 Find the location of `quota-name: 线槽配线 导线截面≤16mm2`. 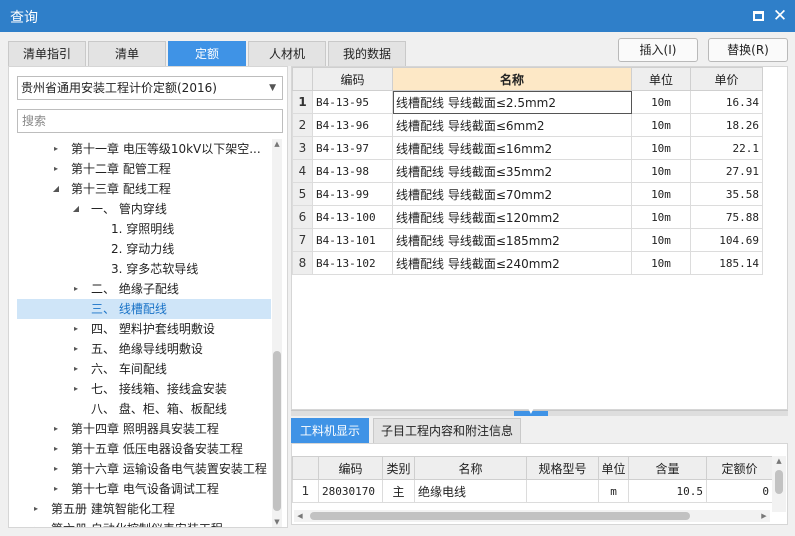

quota-name: 线槽配线 导线截面≤16mm2 is located at coordinates (512, 148).